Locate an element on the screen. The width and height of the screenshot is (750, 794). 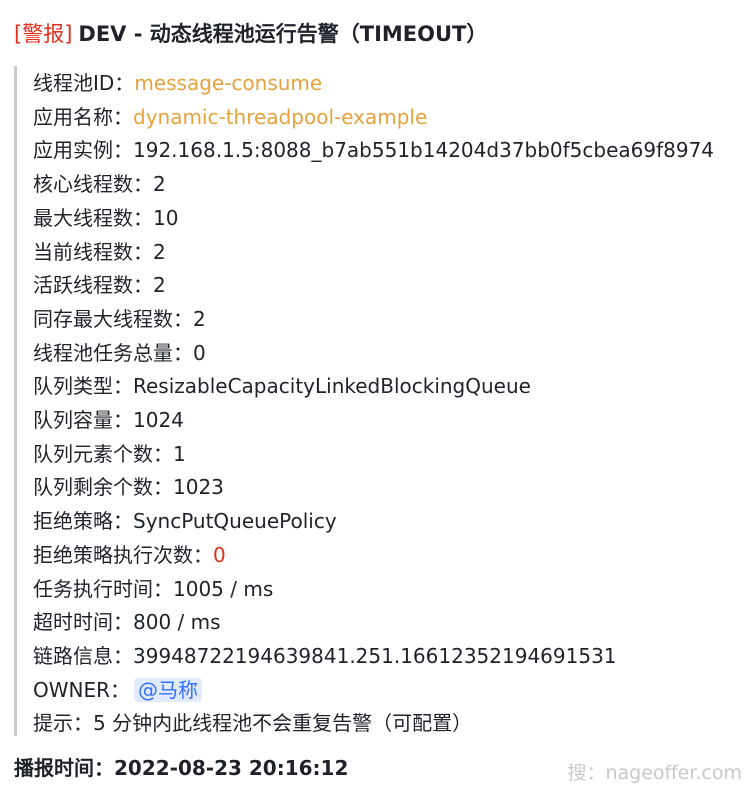
field-queue-capacity: 队列容量：1024 is located at coordinates (108, 420).